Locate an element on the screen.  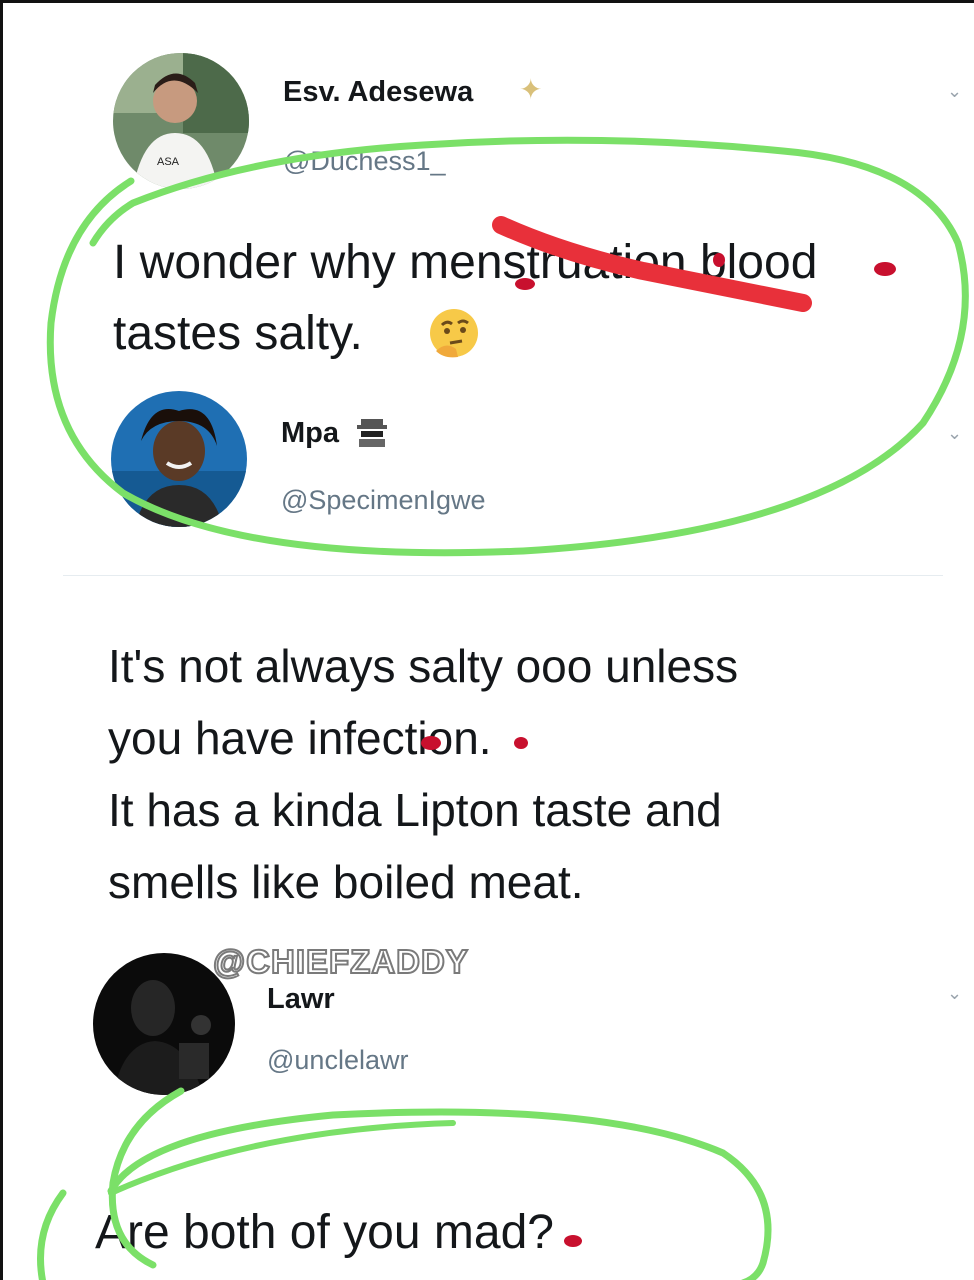
thinking-face-icon is located at coordinates (454, 333).